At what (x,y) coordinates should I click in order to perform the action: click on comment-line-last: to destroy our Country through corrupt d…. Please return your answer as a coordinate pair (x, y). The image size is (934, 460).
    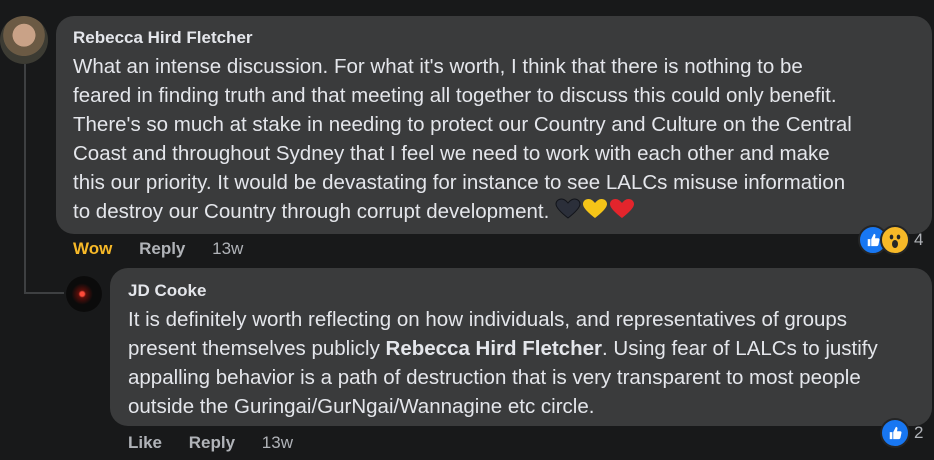
    Looking at the image, I should click on (498, 212).